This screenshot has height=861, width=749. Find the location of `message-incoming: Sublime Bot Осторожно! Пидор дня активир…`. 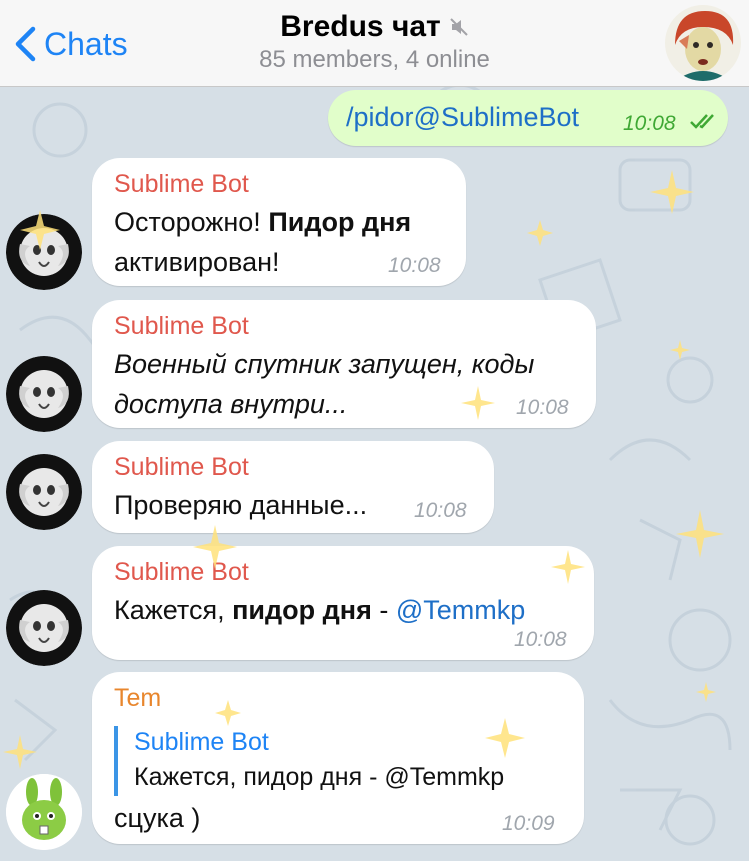

message-incoming: Sublime Bot Осторожно! Пидор дня активир… is located at coordinates (279, 222).